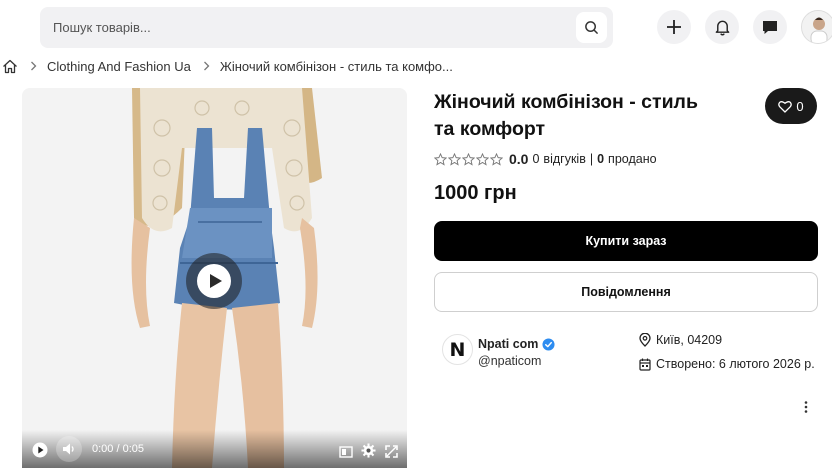 This screenshot has width=832, height=468. I want to click on volume-button, so click(69, 449).